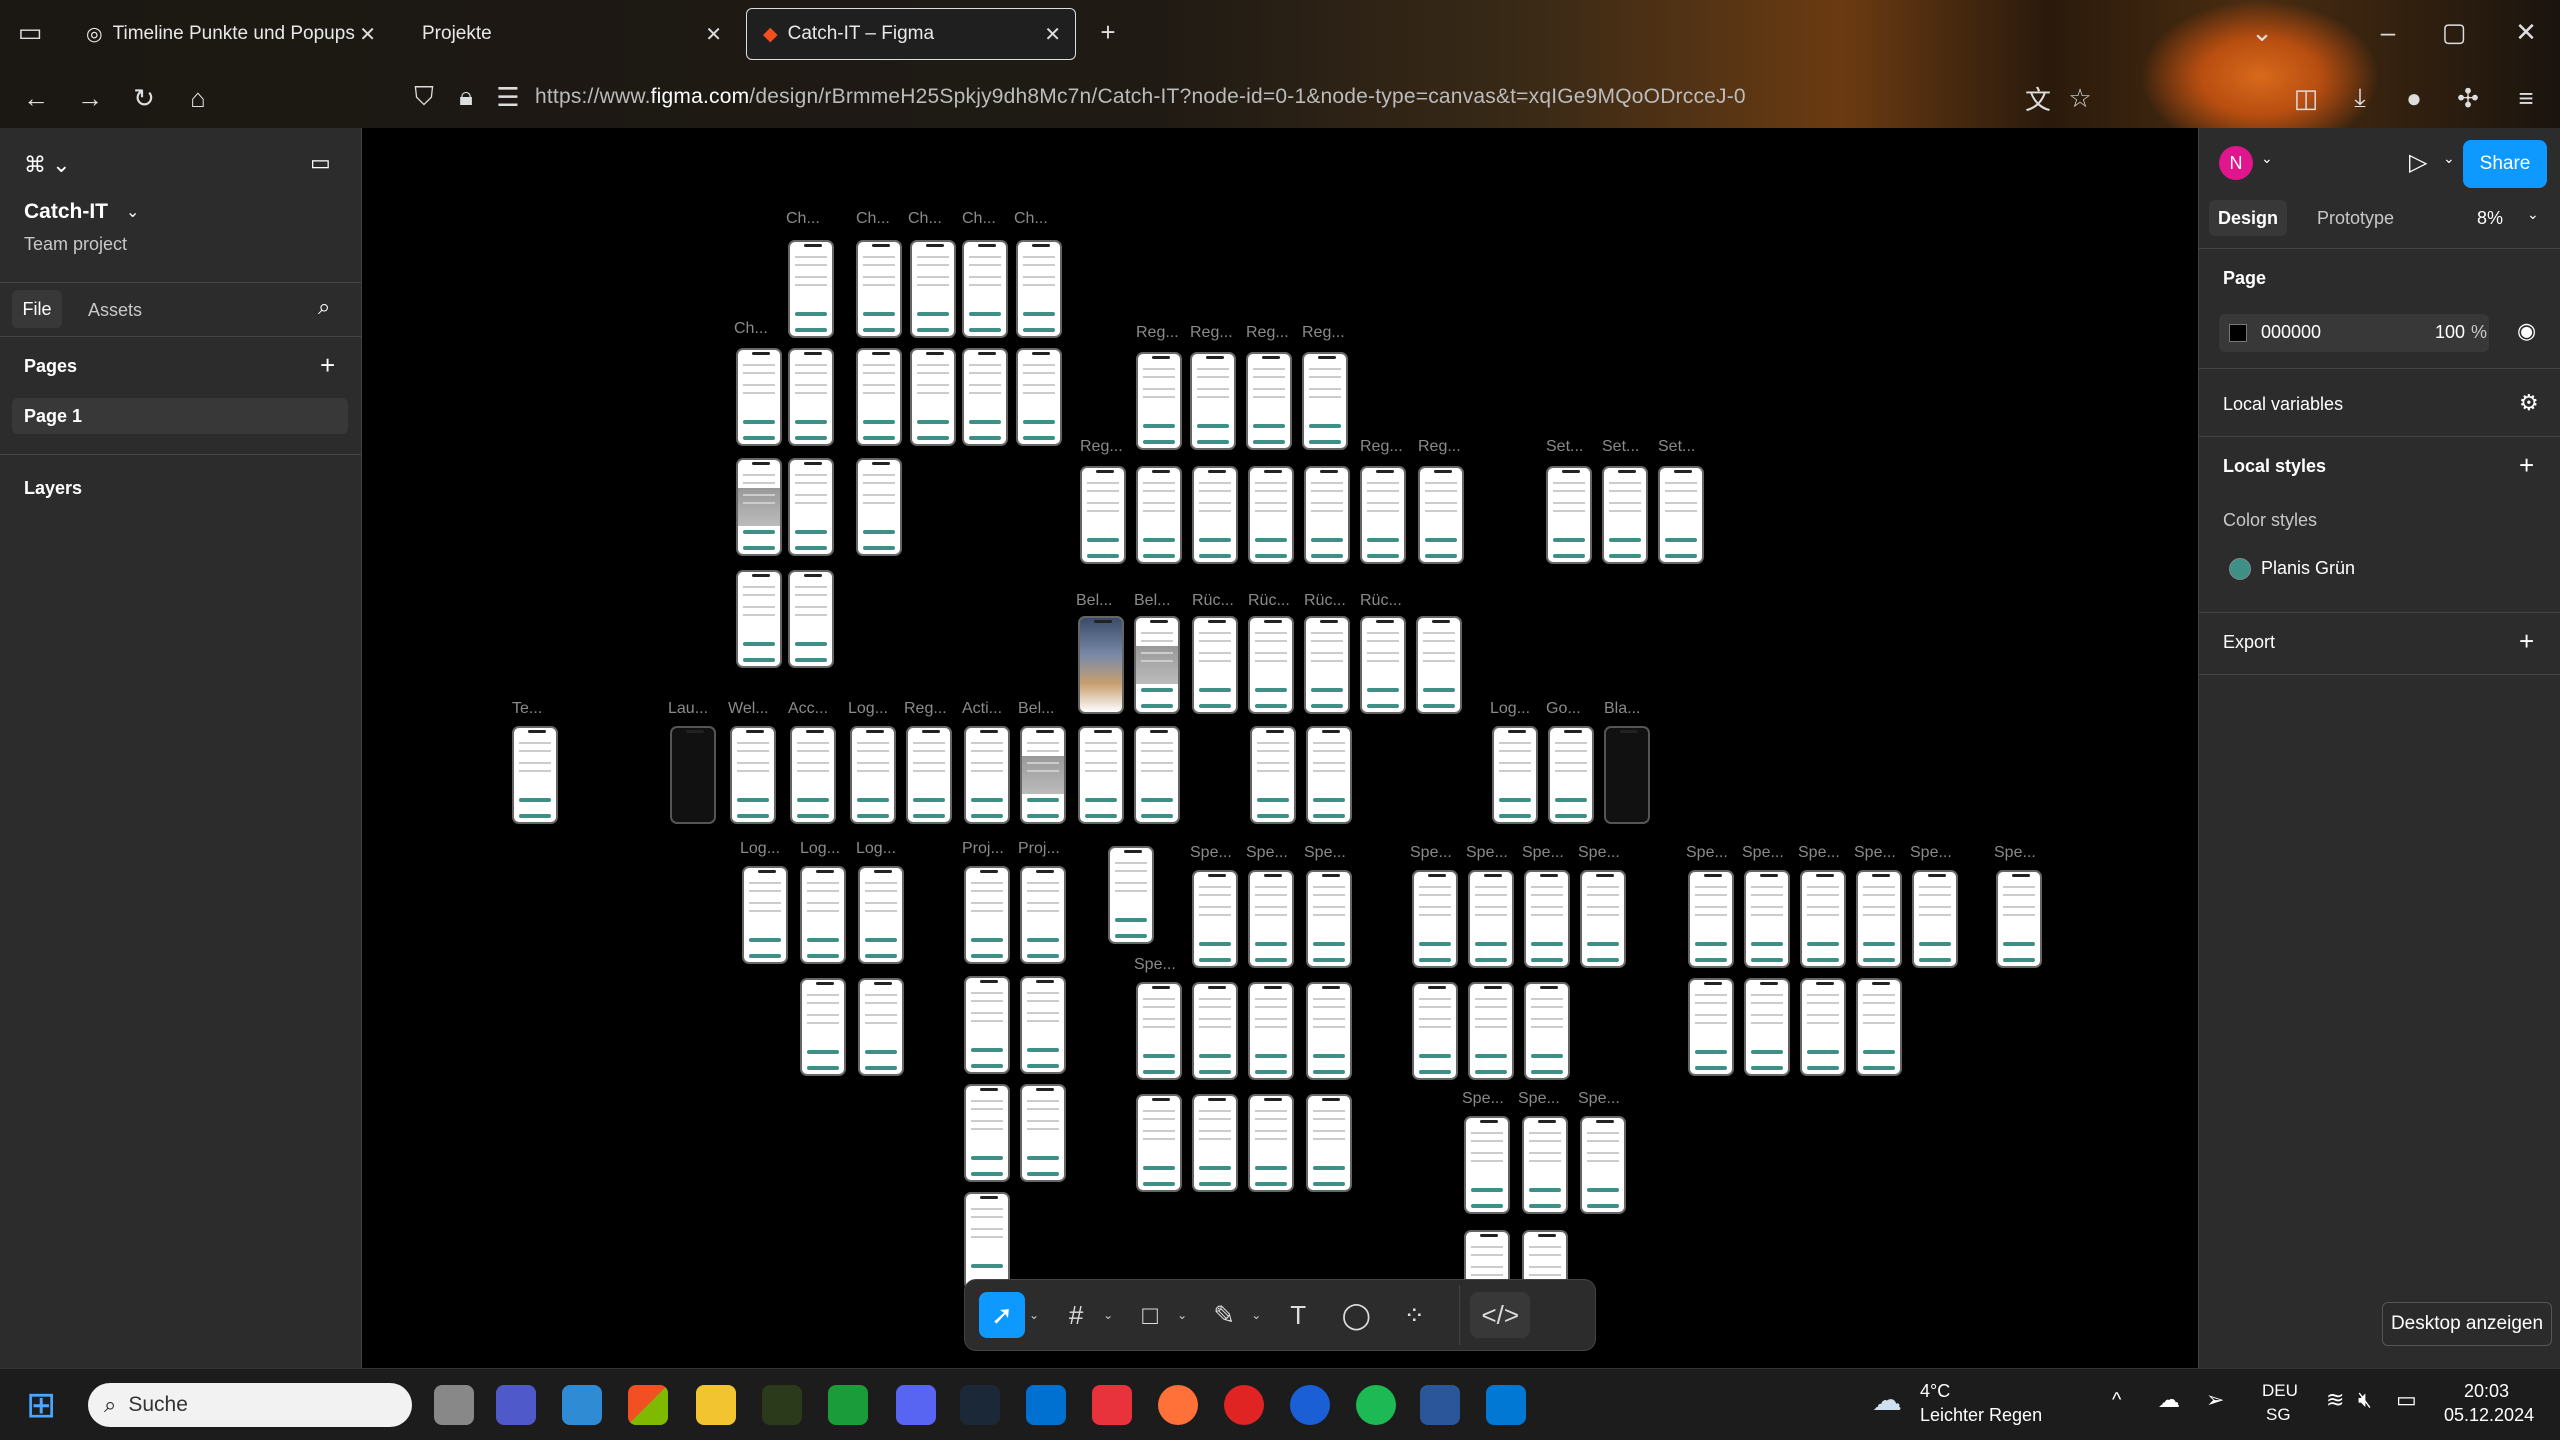 The width and height of the screenshot is (2560, 1440). What do you see at coordinates (2080, 98) in the screenshot?
I see `star-icon: ☆` at bounding box center [2080, 98].